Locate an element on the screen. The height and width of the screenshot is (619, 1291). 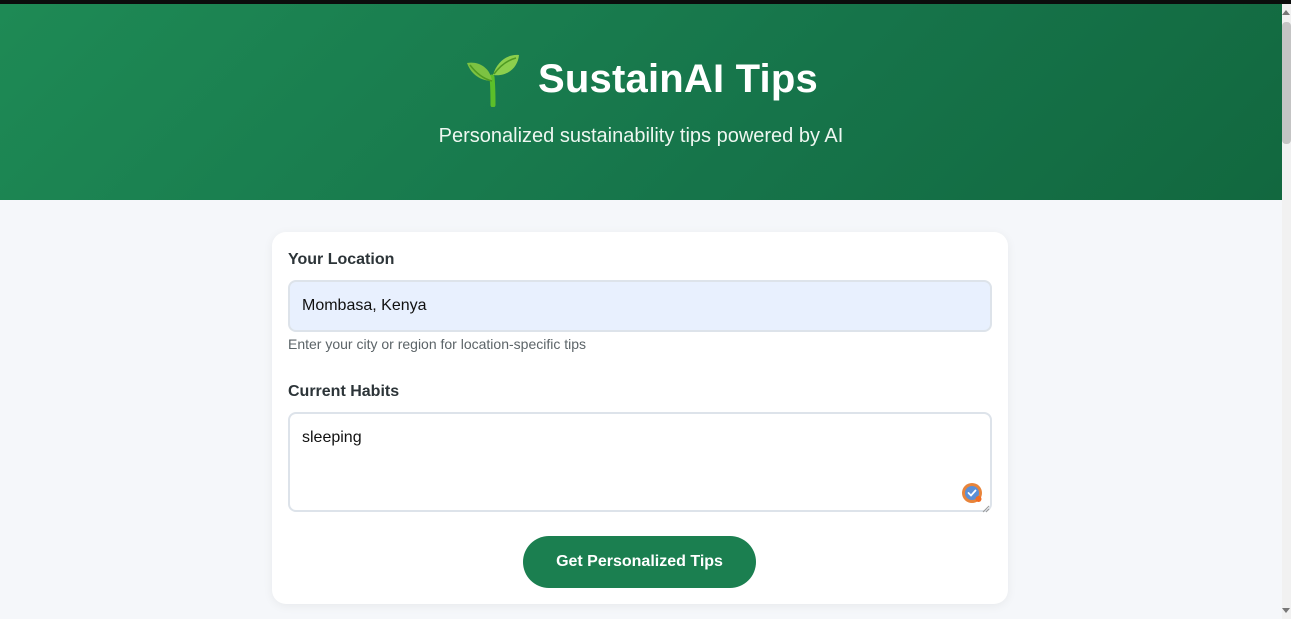
writing-assistant-icon is located at coordinates (972, 493).